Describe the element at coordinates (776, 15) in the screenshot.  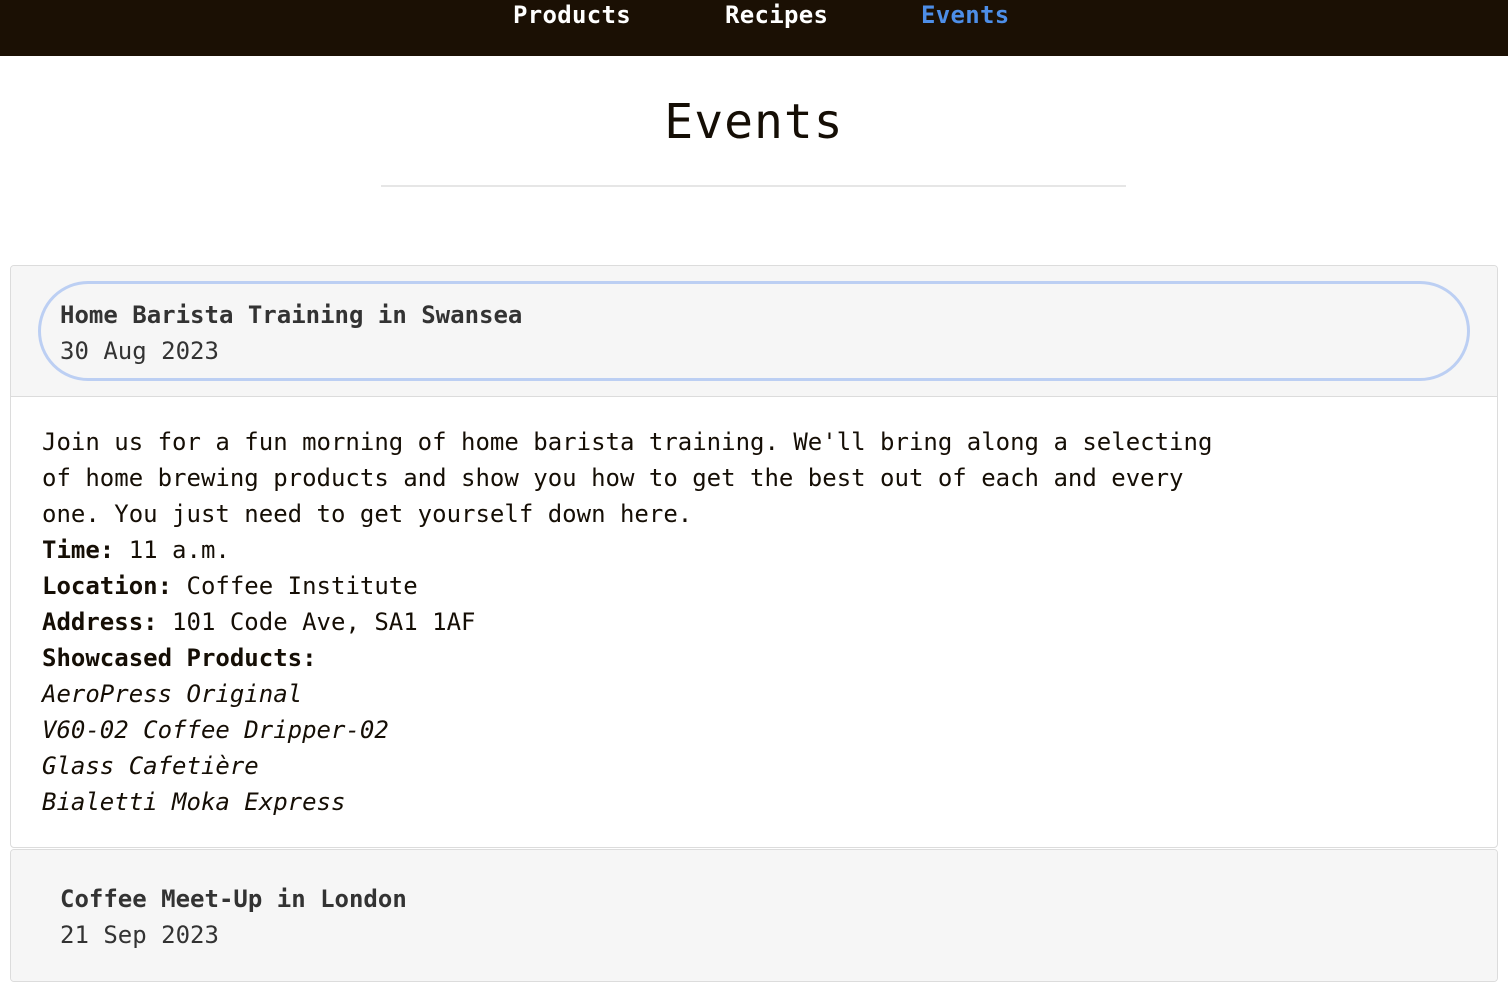
I see `nav-link-recipes: Recipes` at that location.